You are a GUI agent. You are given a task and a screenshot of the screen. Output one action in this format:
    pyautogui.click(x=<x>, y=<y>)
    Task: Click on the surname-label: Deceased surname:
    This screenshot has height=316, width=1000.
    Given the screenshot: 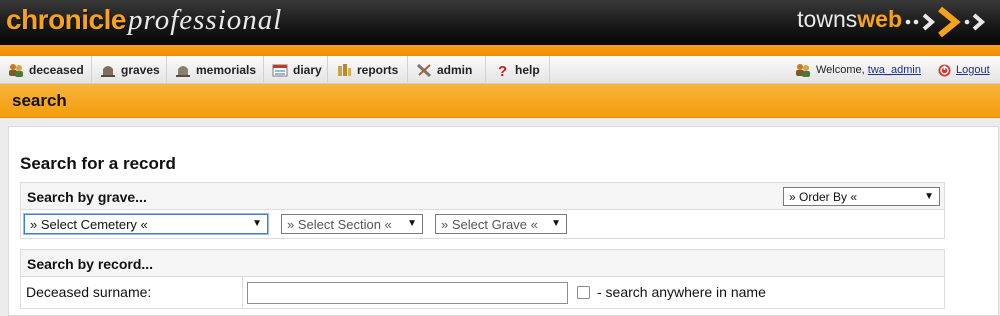 What is the action you would take?
    pyautogui.click(x=89, y=292)
    